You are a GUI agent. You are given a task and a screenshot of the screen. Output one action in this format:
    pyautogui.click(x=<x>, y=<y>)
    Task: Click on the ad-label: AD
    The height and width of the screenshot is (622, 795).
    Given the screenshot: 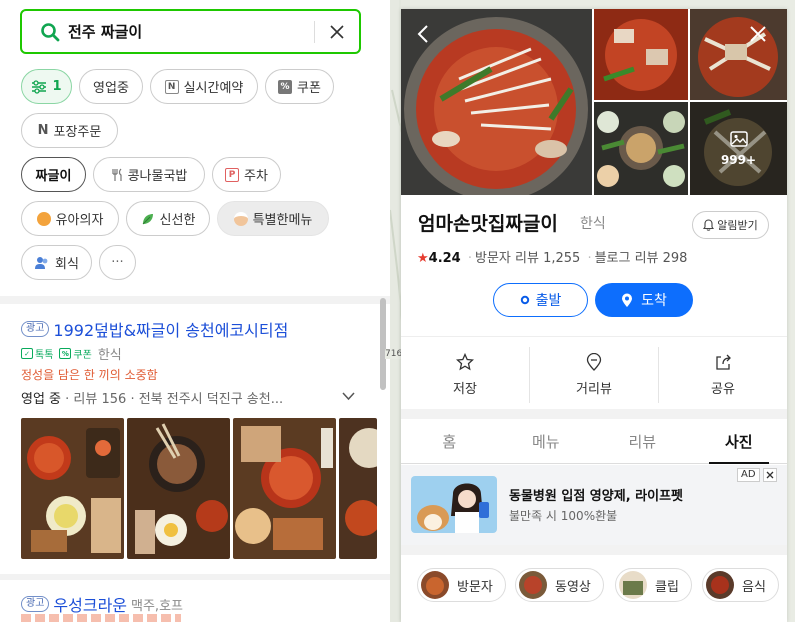 What is the action you would take?
    pyautogui.click(x=748, y=475)
    